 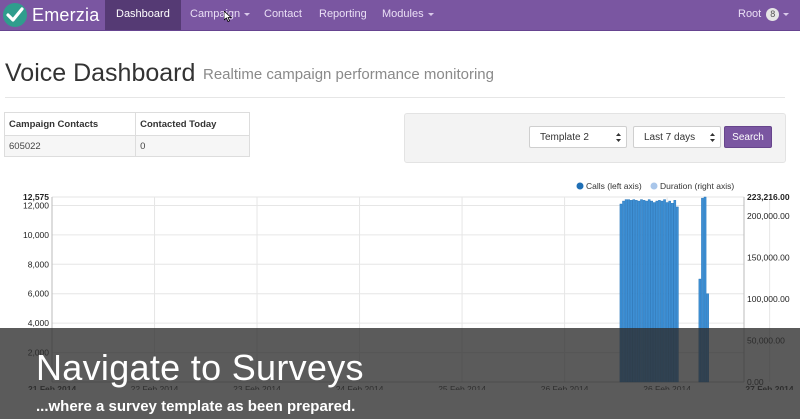 What do you see at coordinates (36, 235) in the screenshot?
I see `left-axis-tick-label: 10,000` at bounding box center [36, 235].